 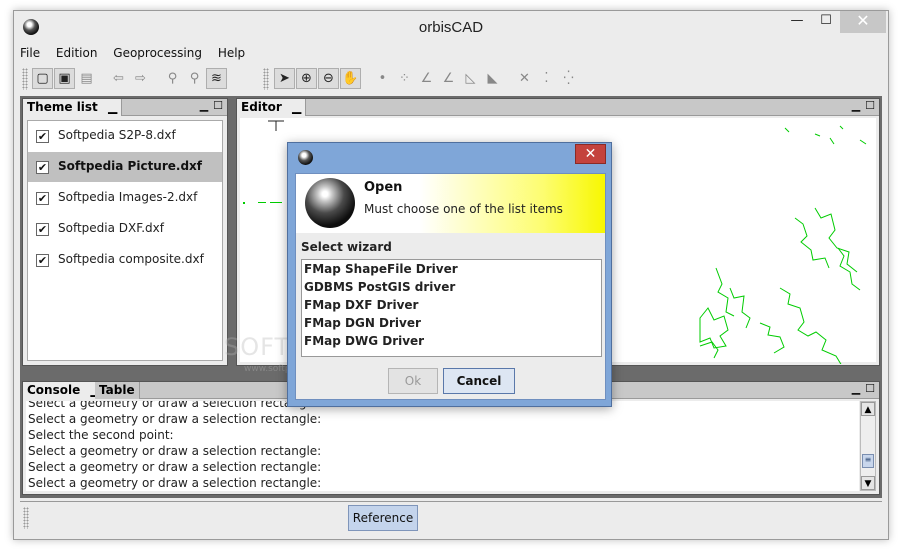 I want to click on tab-table: Table, so click(x=117, y=390).